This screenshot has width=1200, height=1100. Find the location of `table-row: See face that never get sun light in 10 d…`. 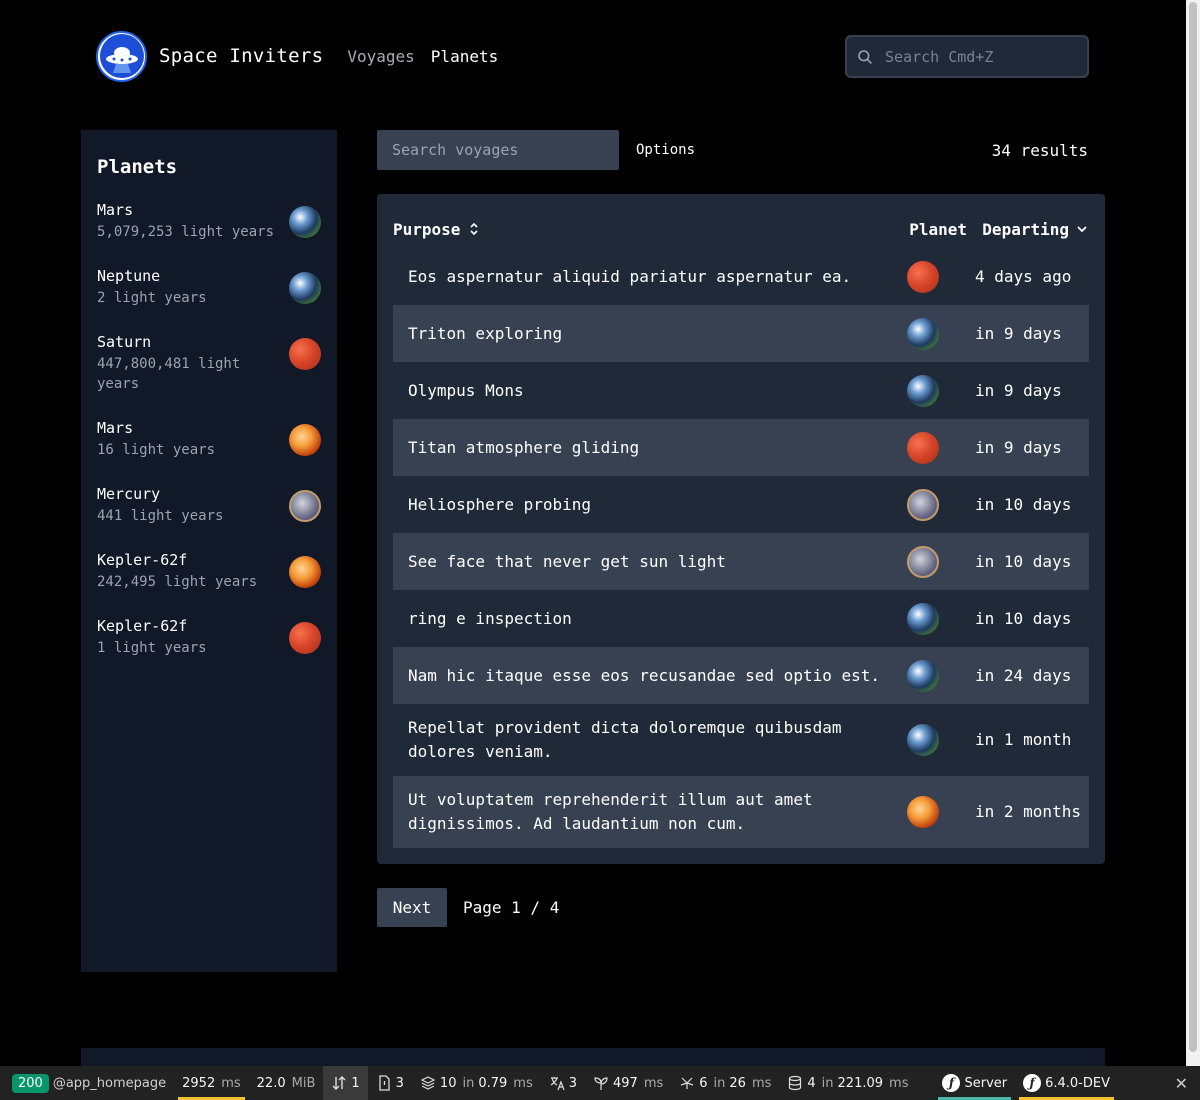

table-row: See face that never get sun light in 10 d… is located at coordinates (741, 561).